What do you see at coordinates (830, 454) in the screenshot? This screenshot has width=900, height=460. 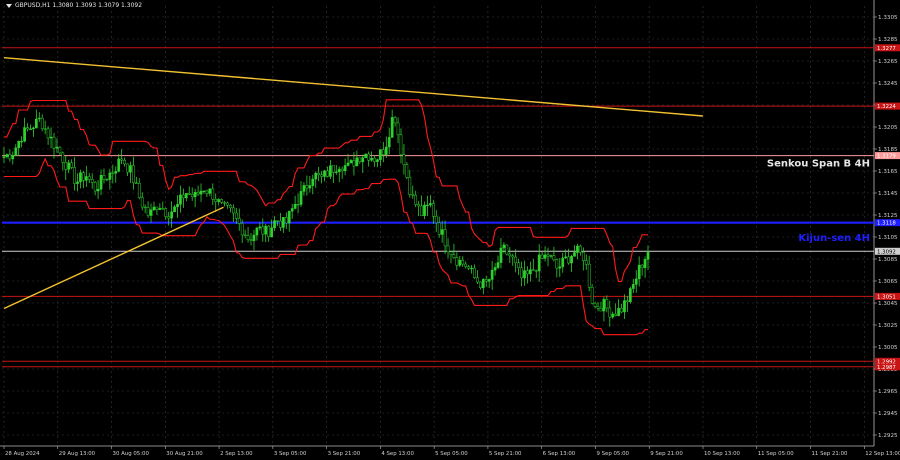 I see `time-tick-label: 11 Sep 21:00` at bounding box center [830, 454].